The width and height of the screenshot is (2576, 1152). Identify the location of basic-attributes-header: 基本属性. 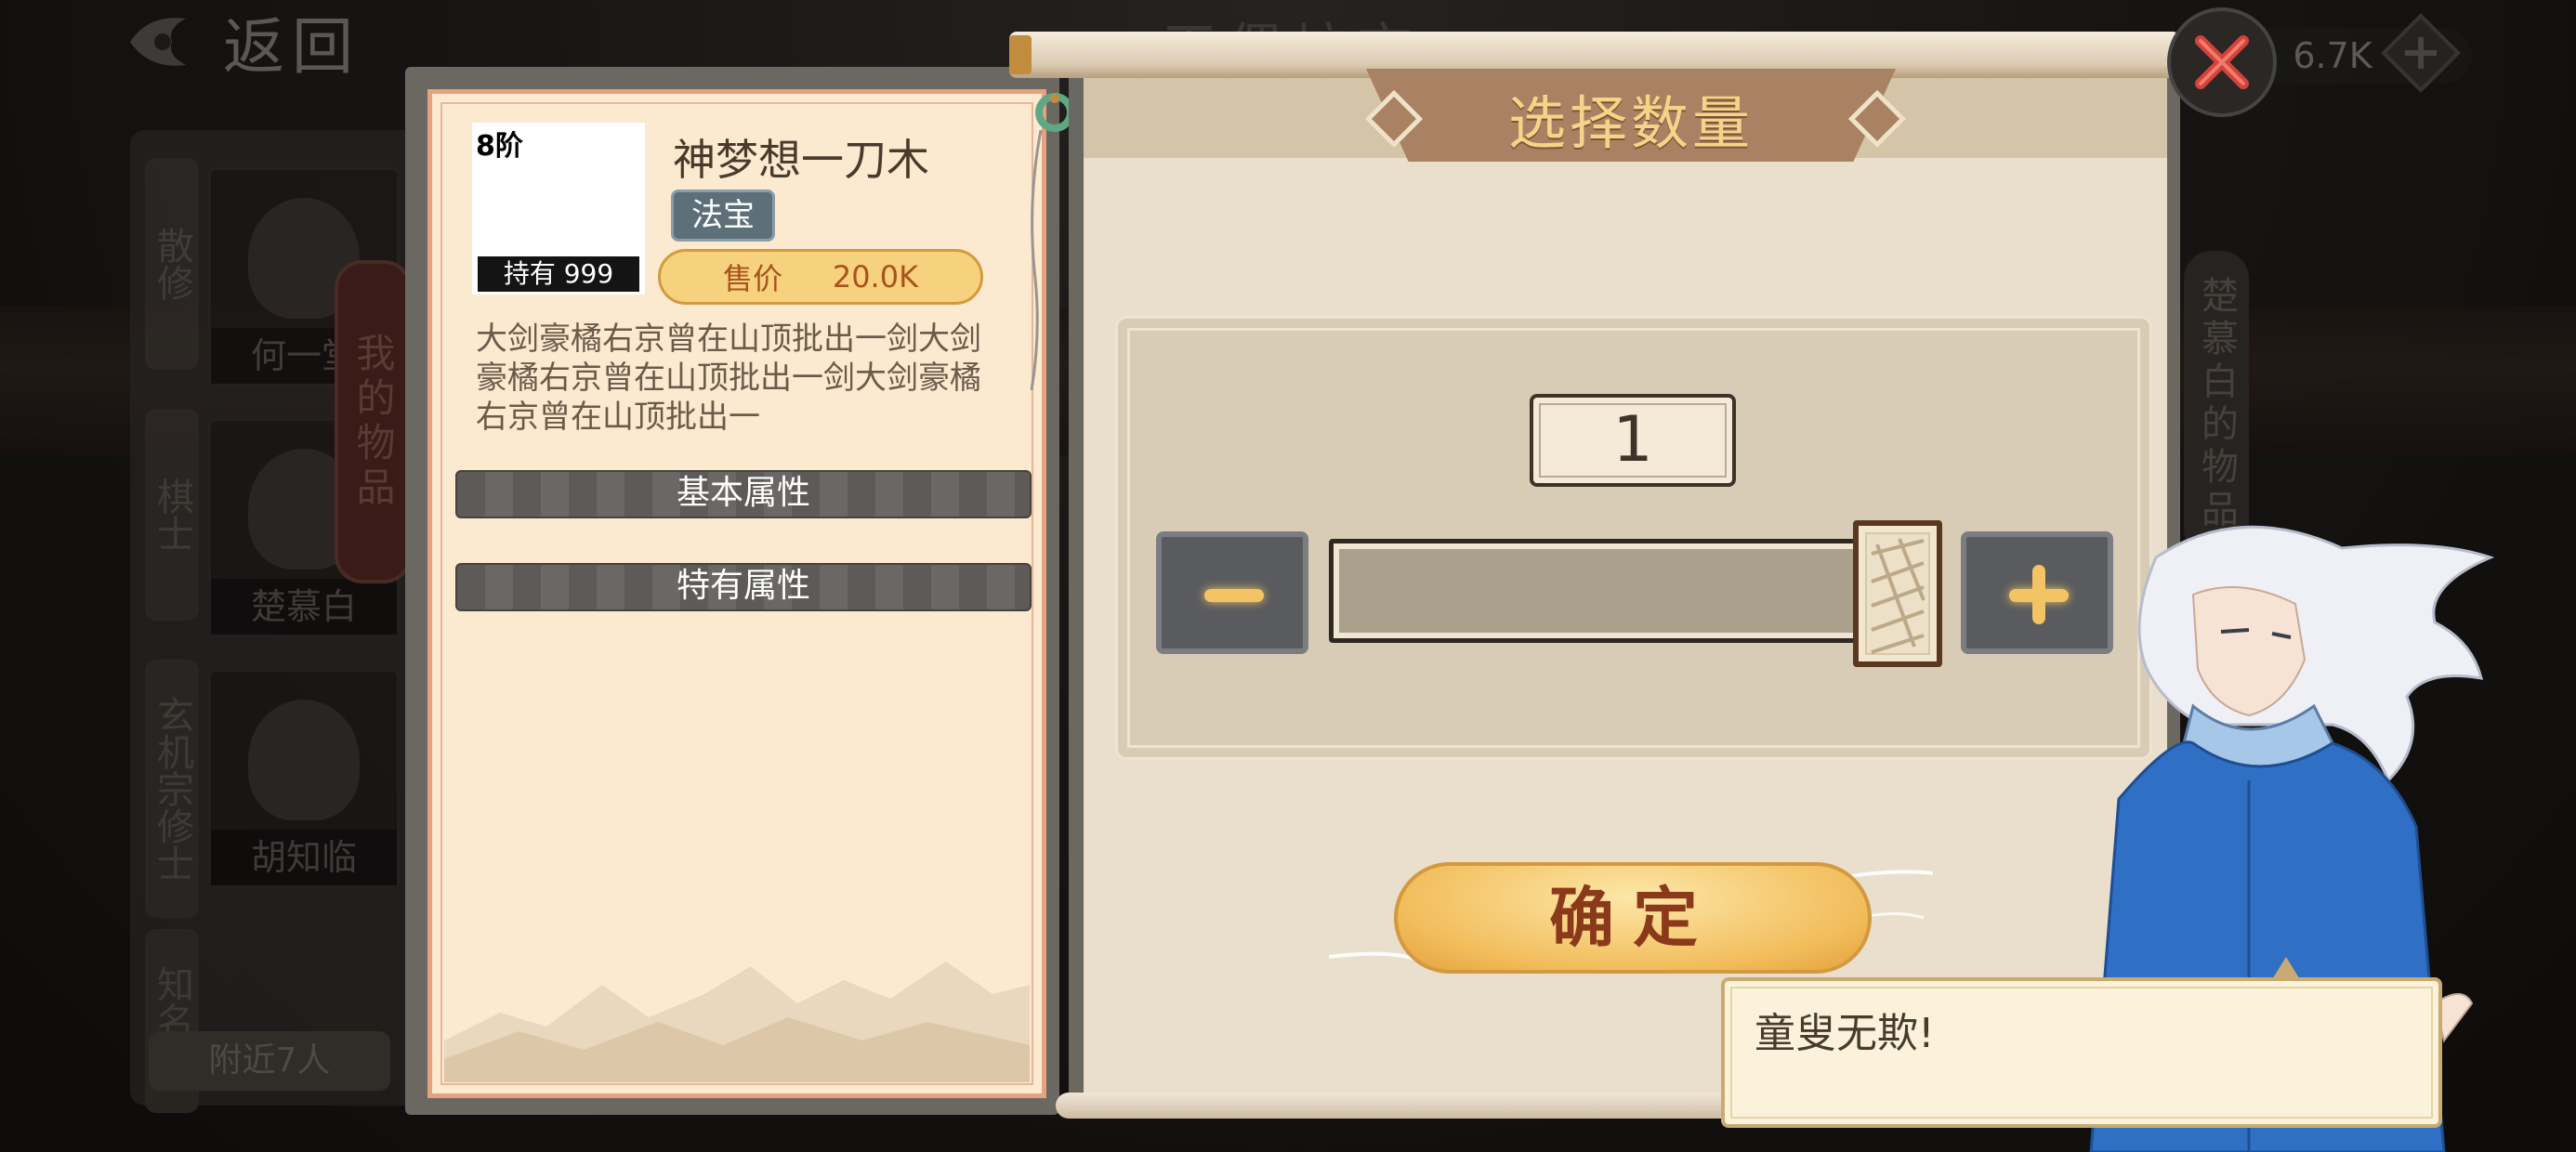
(743, 494).